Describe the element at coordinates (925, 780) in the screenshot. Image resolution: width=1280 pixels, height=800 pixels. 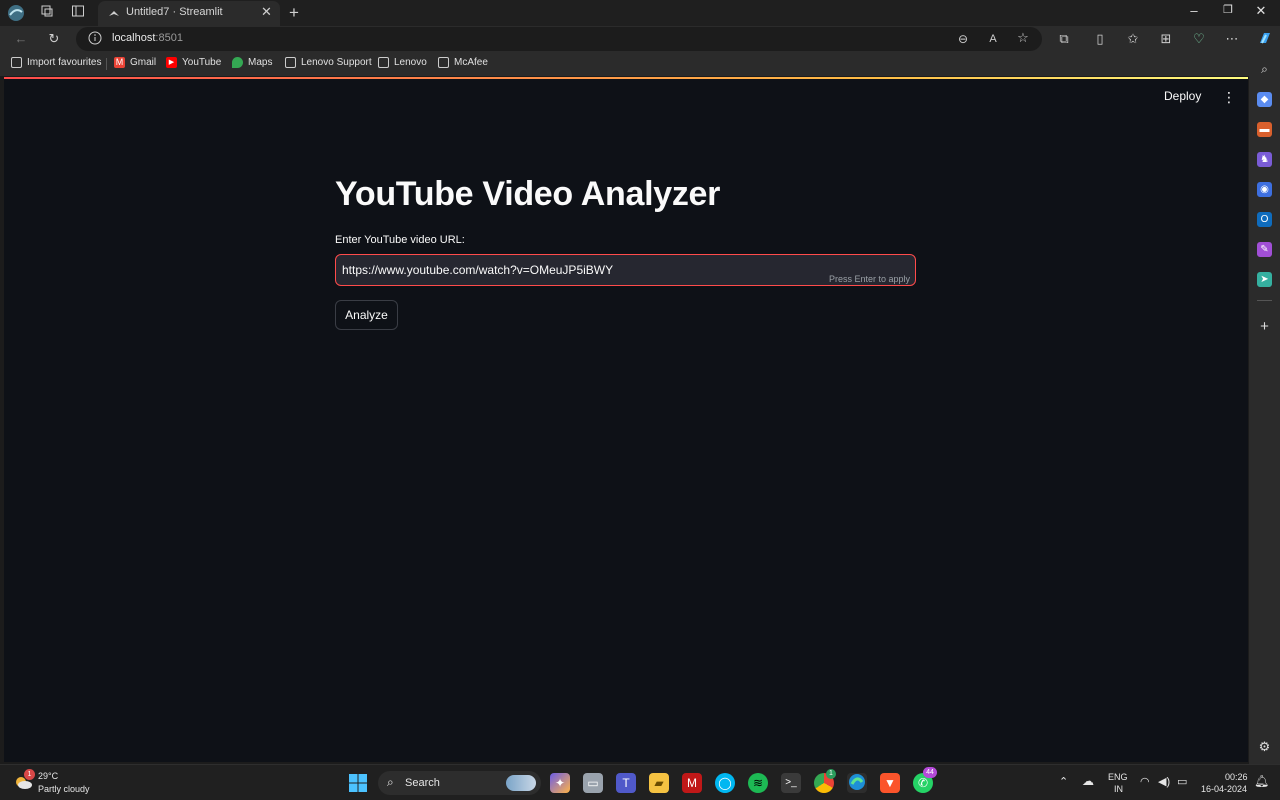
I see `whatsapp-icon: ✆ 44` at that location.